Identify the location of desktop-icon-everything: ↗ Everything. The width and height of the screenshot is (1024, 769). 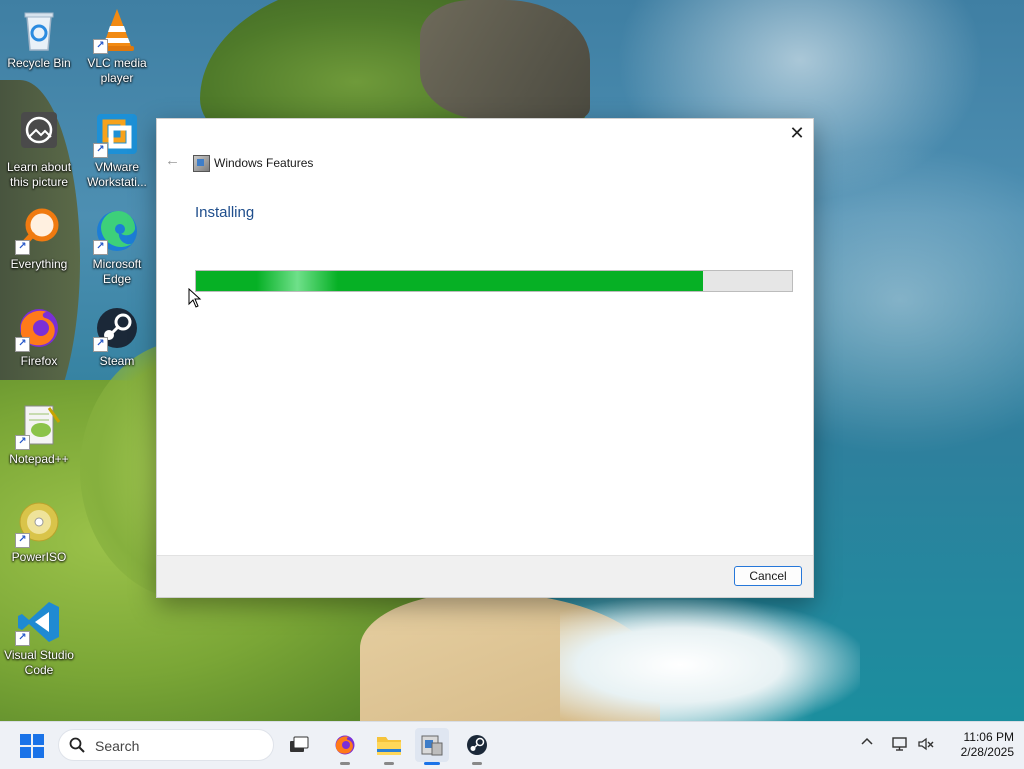
(39, 239).